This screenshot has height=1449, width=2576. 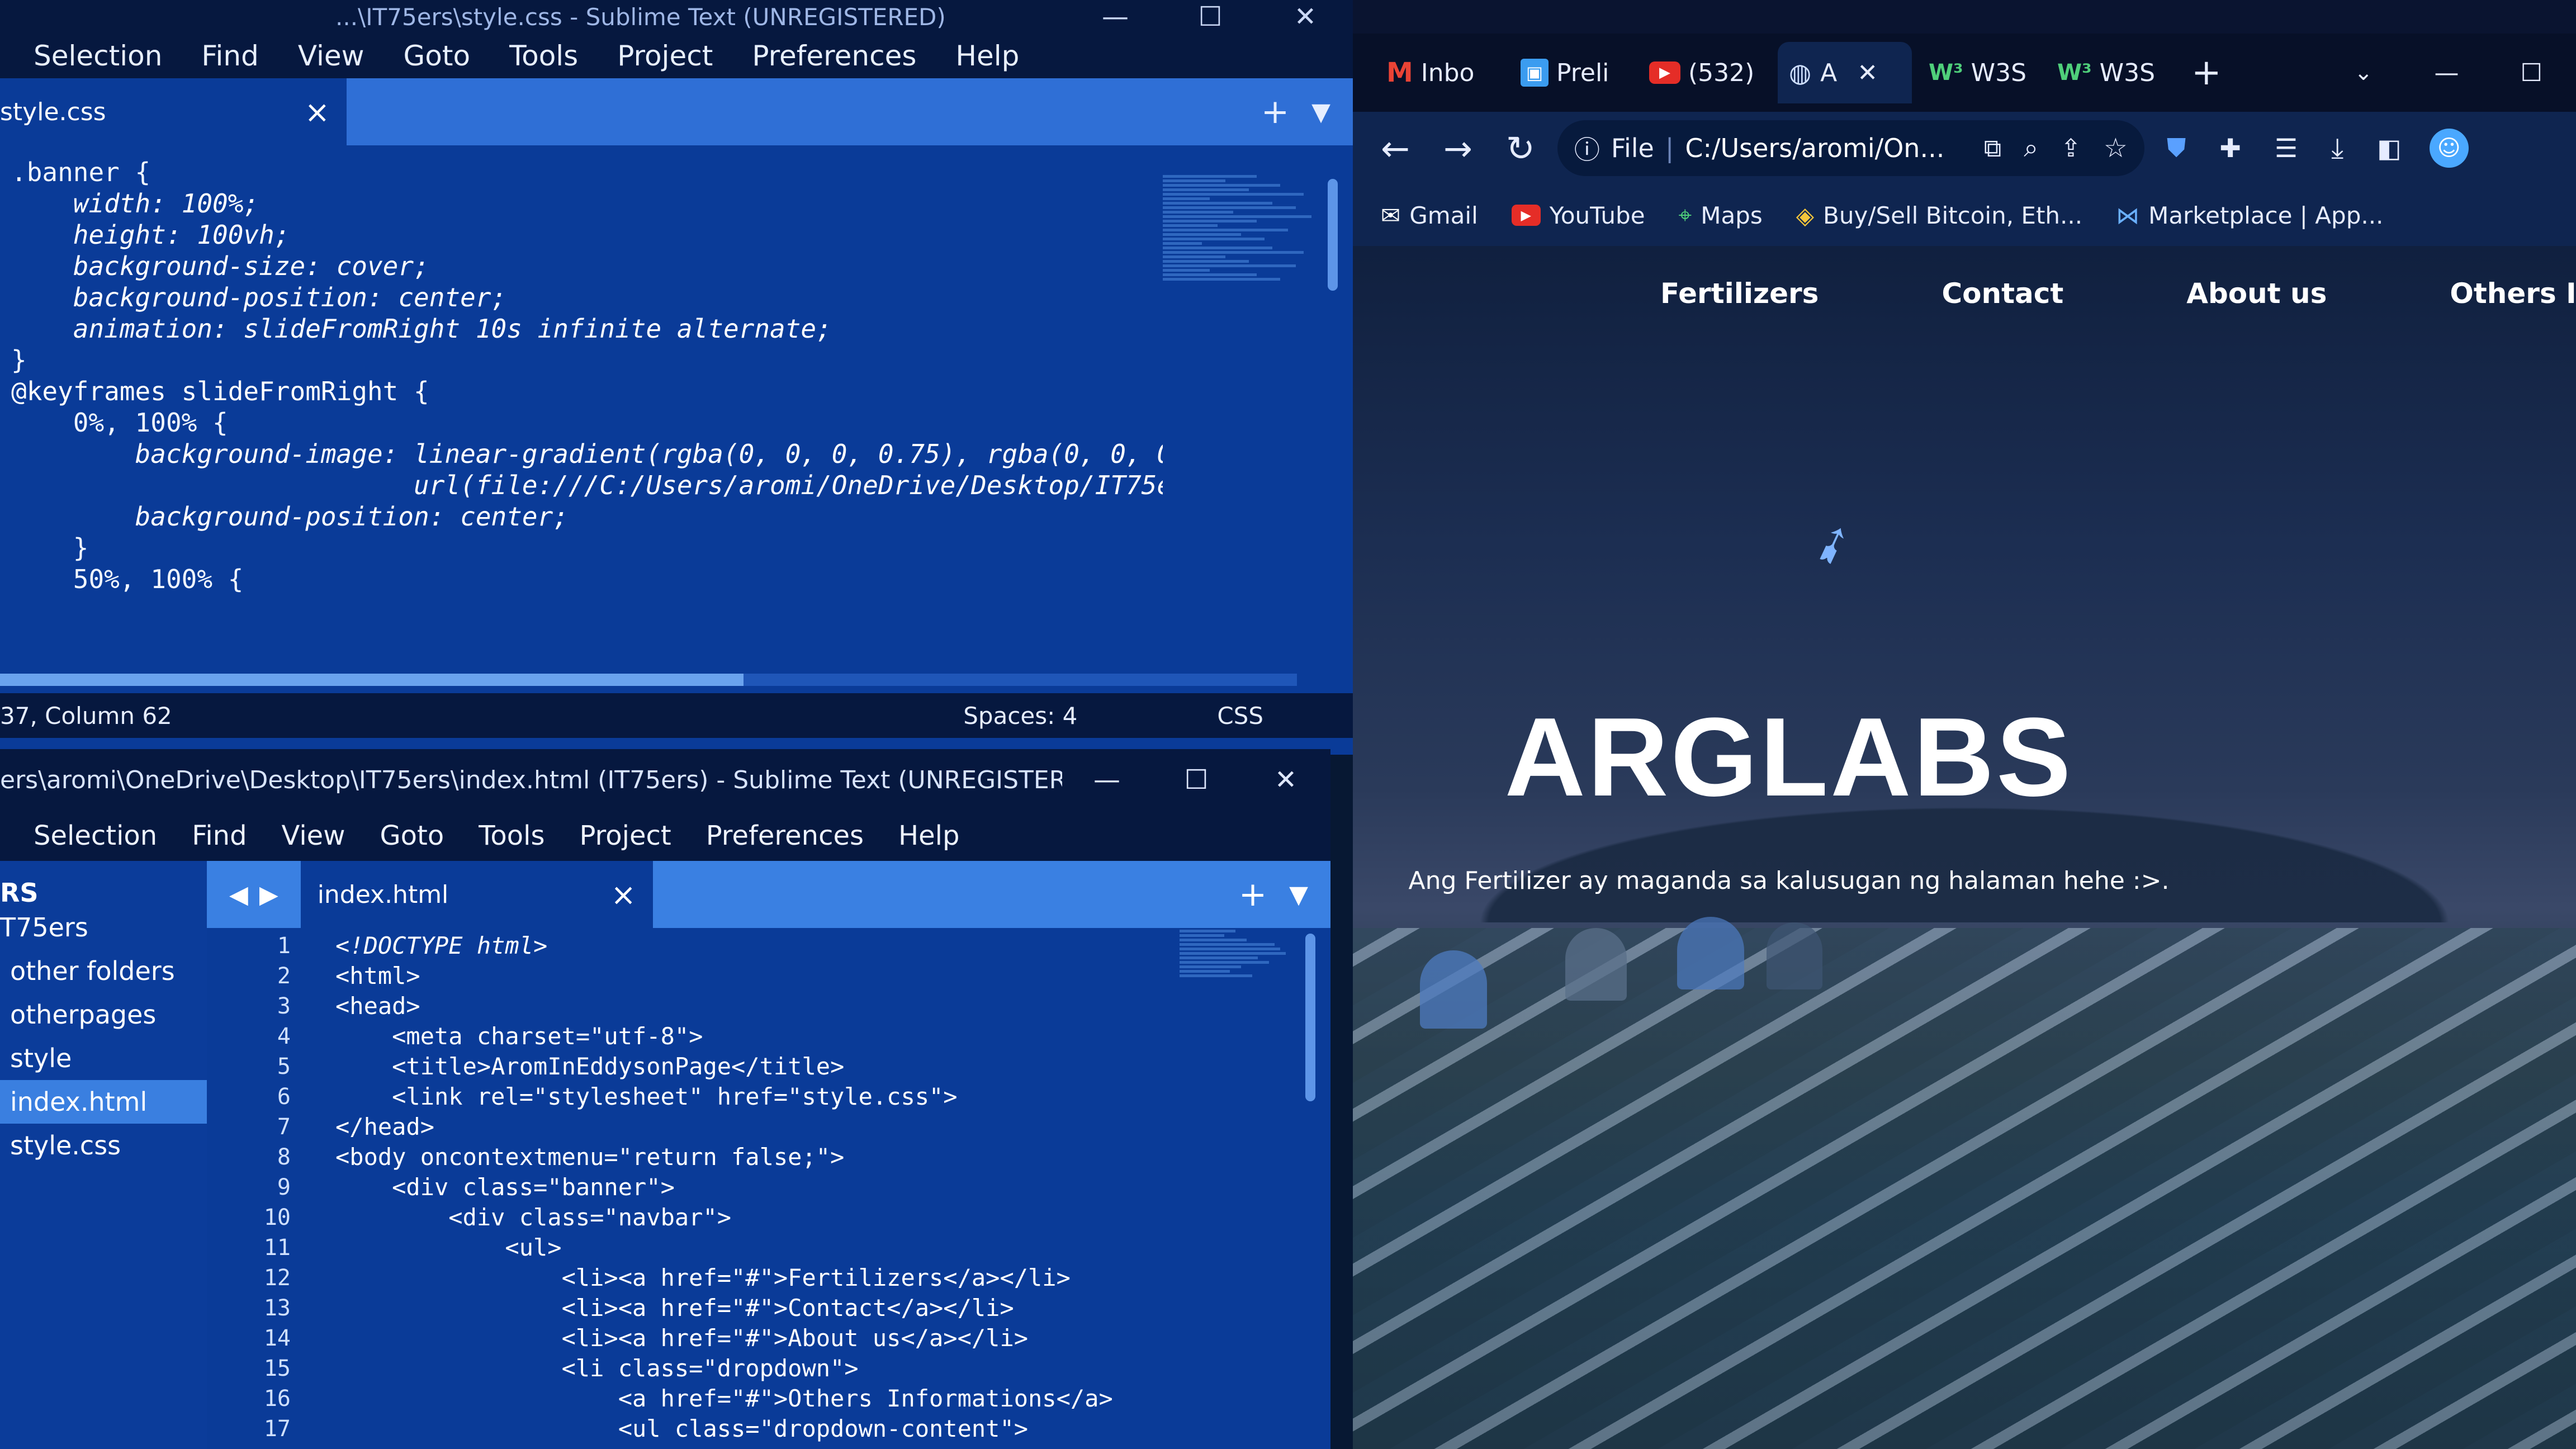 What do you see at coordinates (703, 1278) in the screenshot?
I see `code-line: <li><a href="#">Fertilizers</a></li>` at bounding box center [703, 1278].